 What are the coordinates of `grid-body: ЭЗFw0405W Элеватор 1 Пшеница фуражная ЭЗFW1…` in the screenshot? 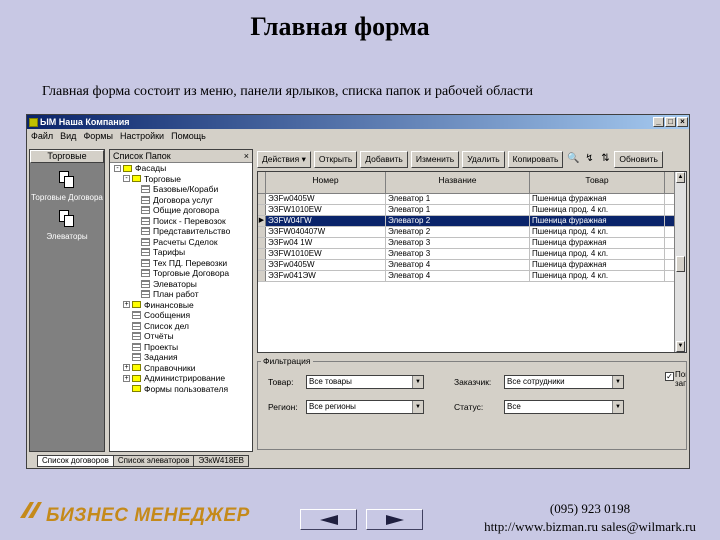 It's located at (472, 238).